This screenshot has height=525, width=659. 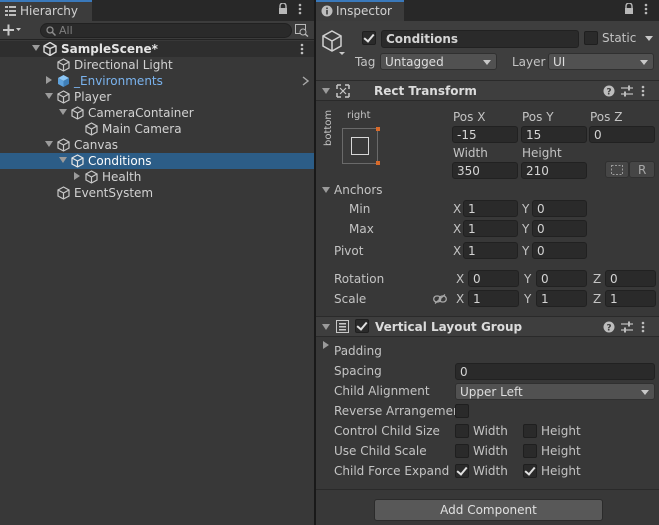 What do you see at coordinates (559, 62) in the screenshot?
I see `layer-value: UI` at bounding box center [559, 62].